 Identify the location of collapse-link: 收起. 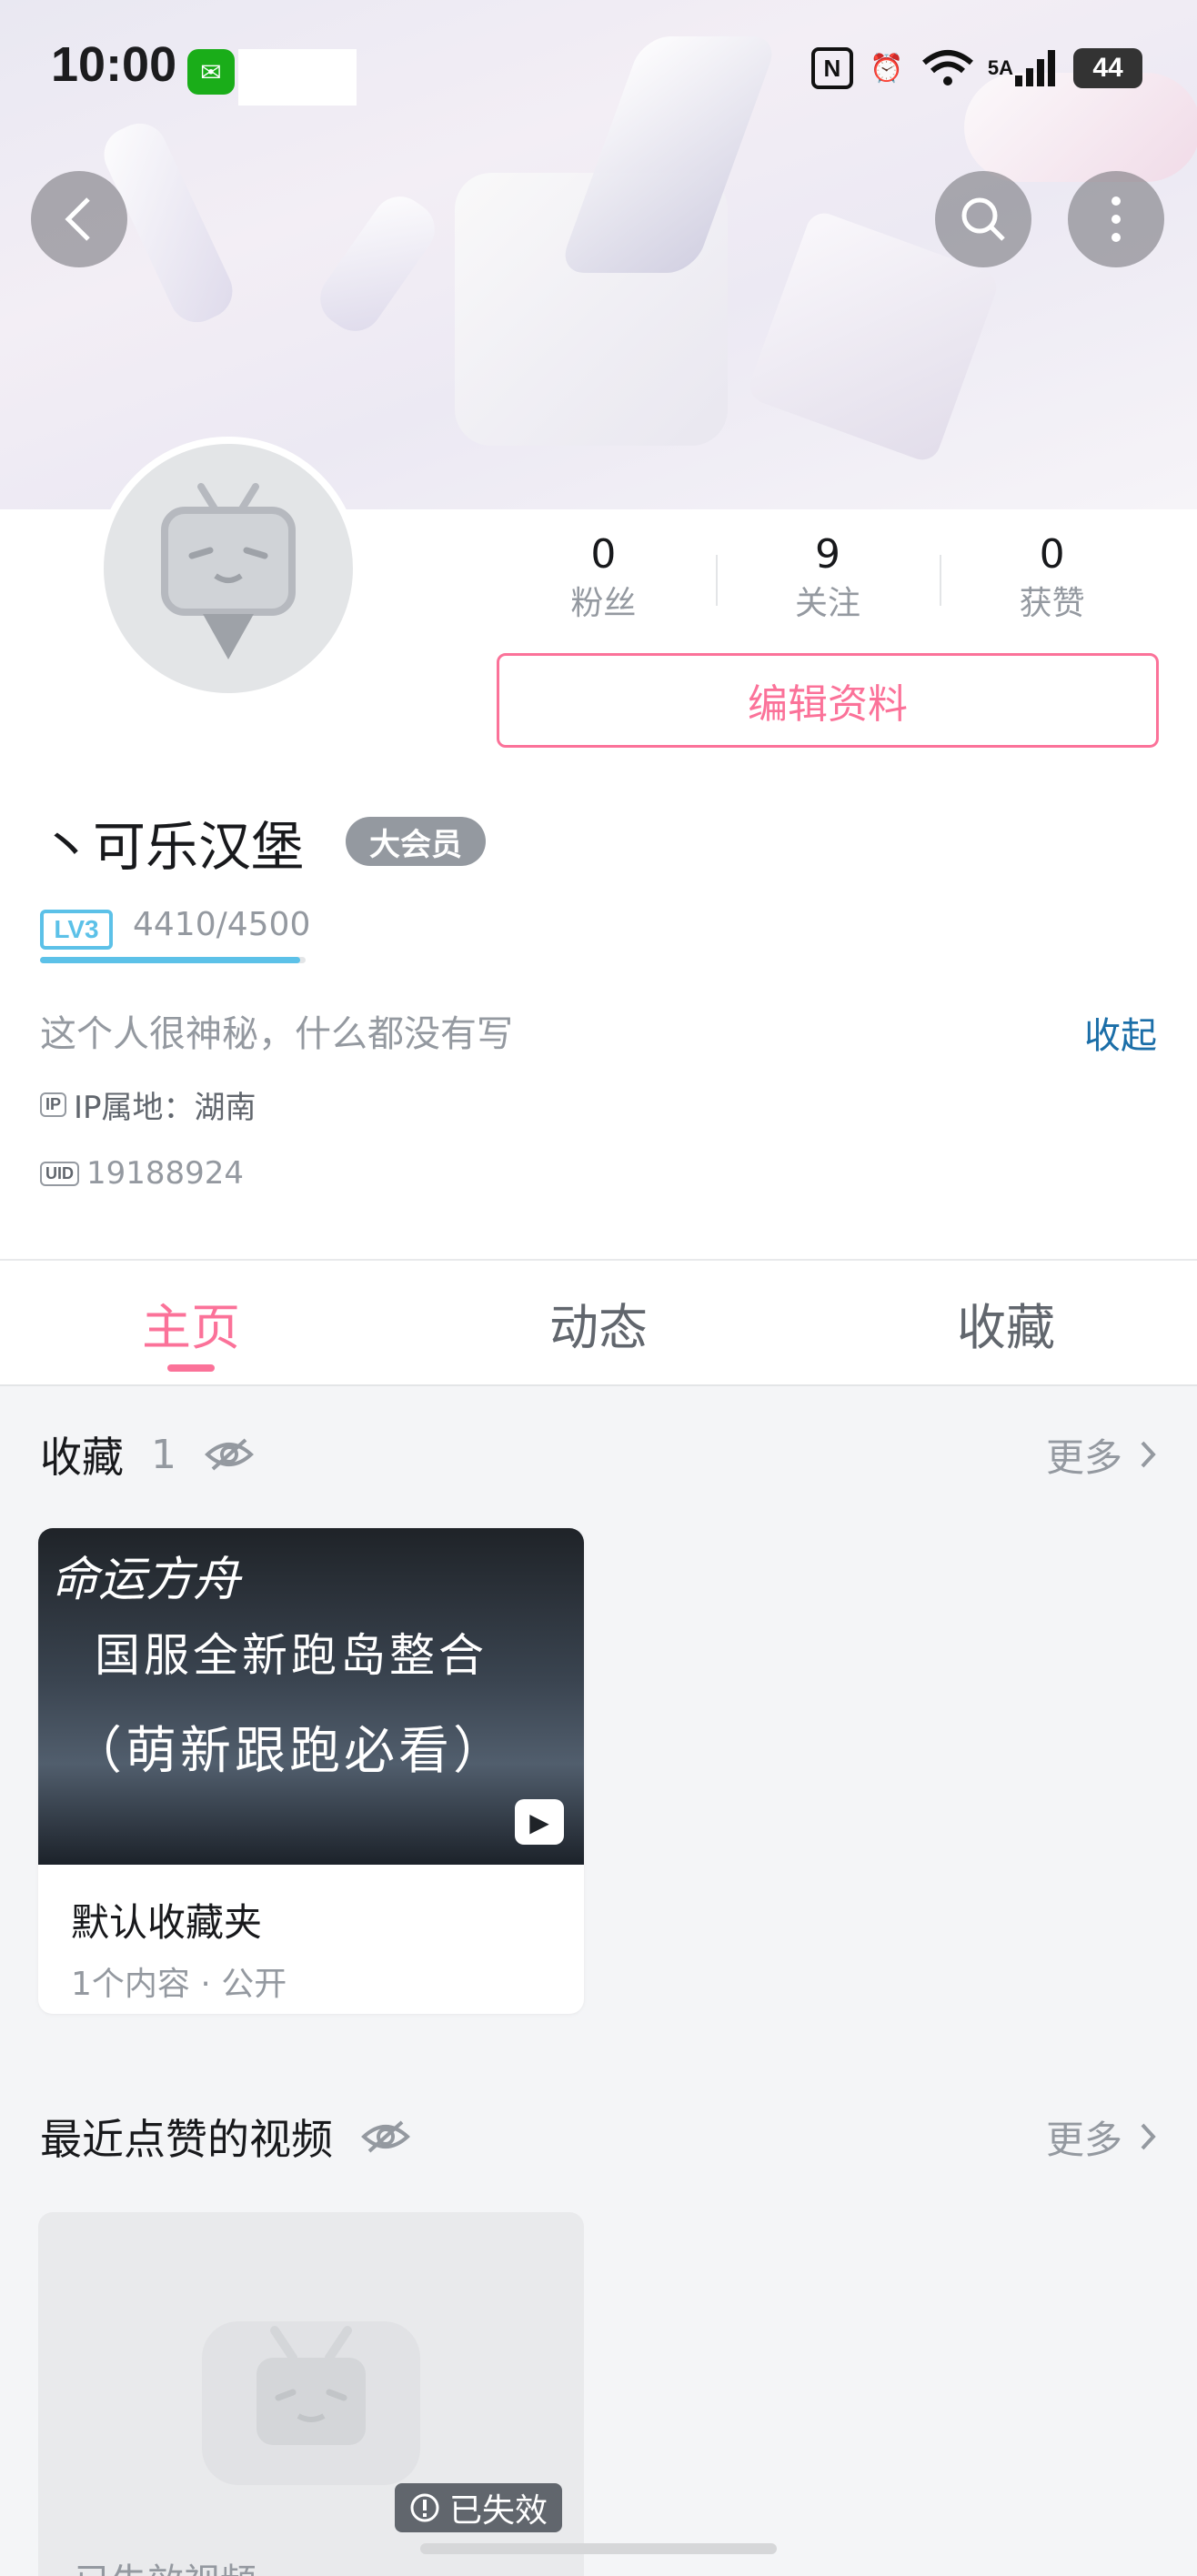
(1120, 1032).